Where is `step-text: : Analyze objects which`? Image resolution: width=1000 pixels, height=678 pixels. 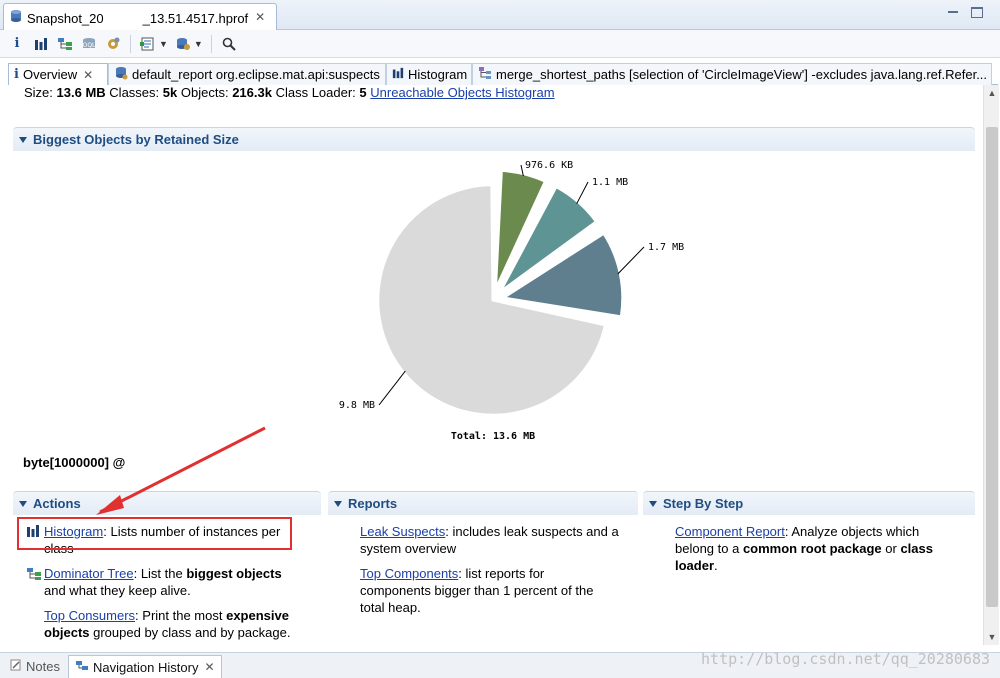 step-text: : Analyze objects which is located at coordinates (852, 531).